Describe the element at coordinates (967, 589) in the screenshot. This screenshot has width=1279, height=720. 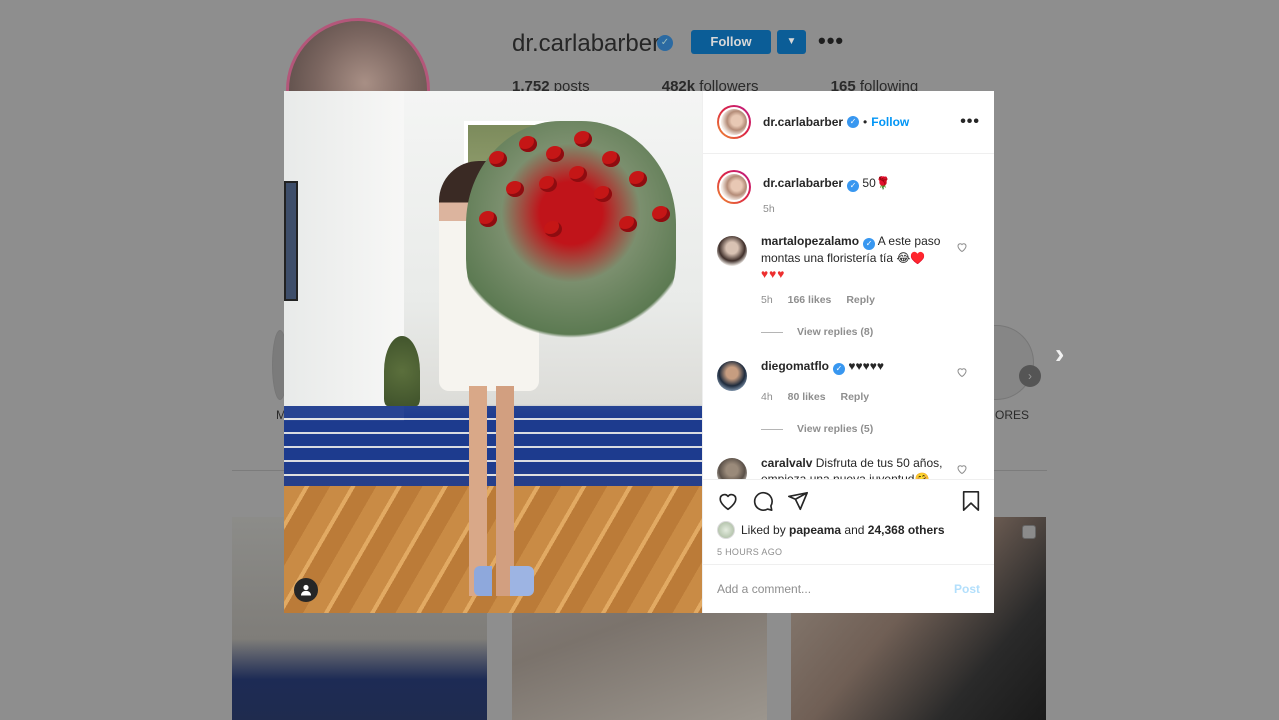
I see `post-comment-button: Post` at that location.